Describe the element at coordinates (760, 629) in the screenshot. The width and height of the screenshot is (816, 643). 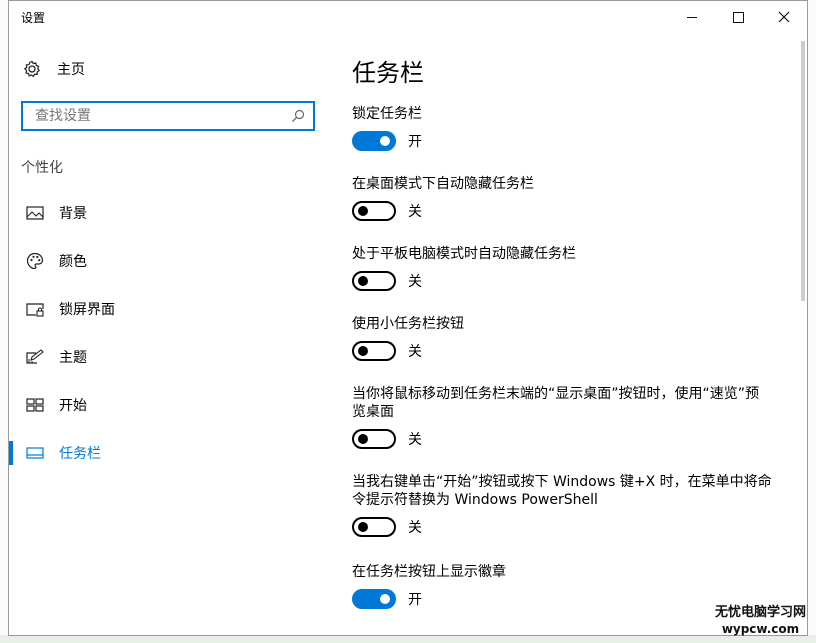
I see `watermark-url: wypcw.com` at that location.